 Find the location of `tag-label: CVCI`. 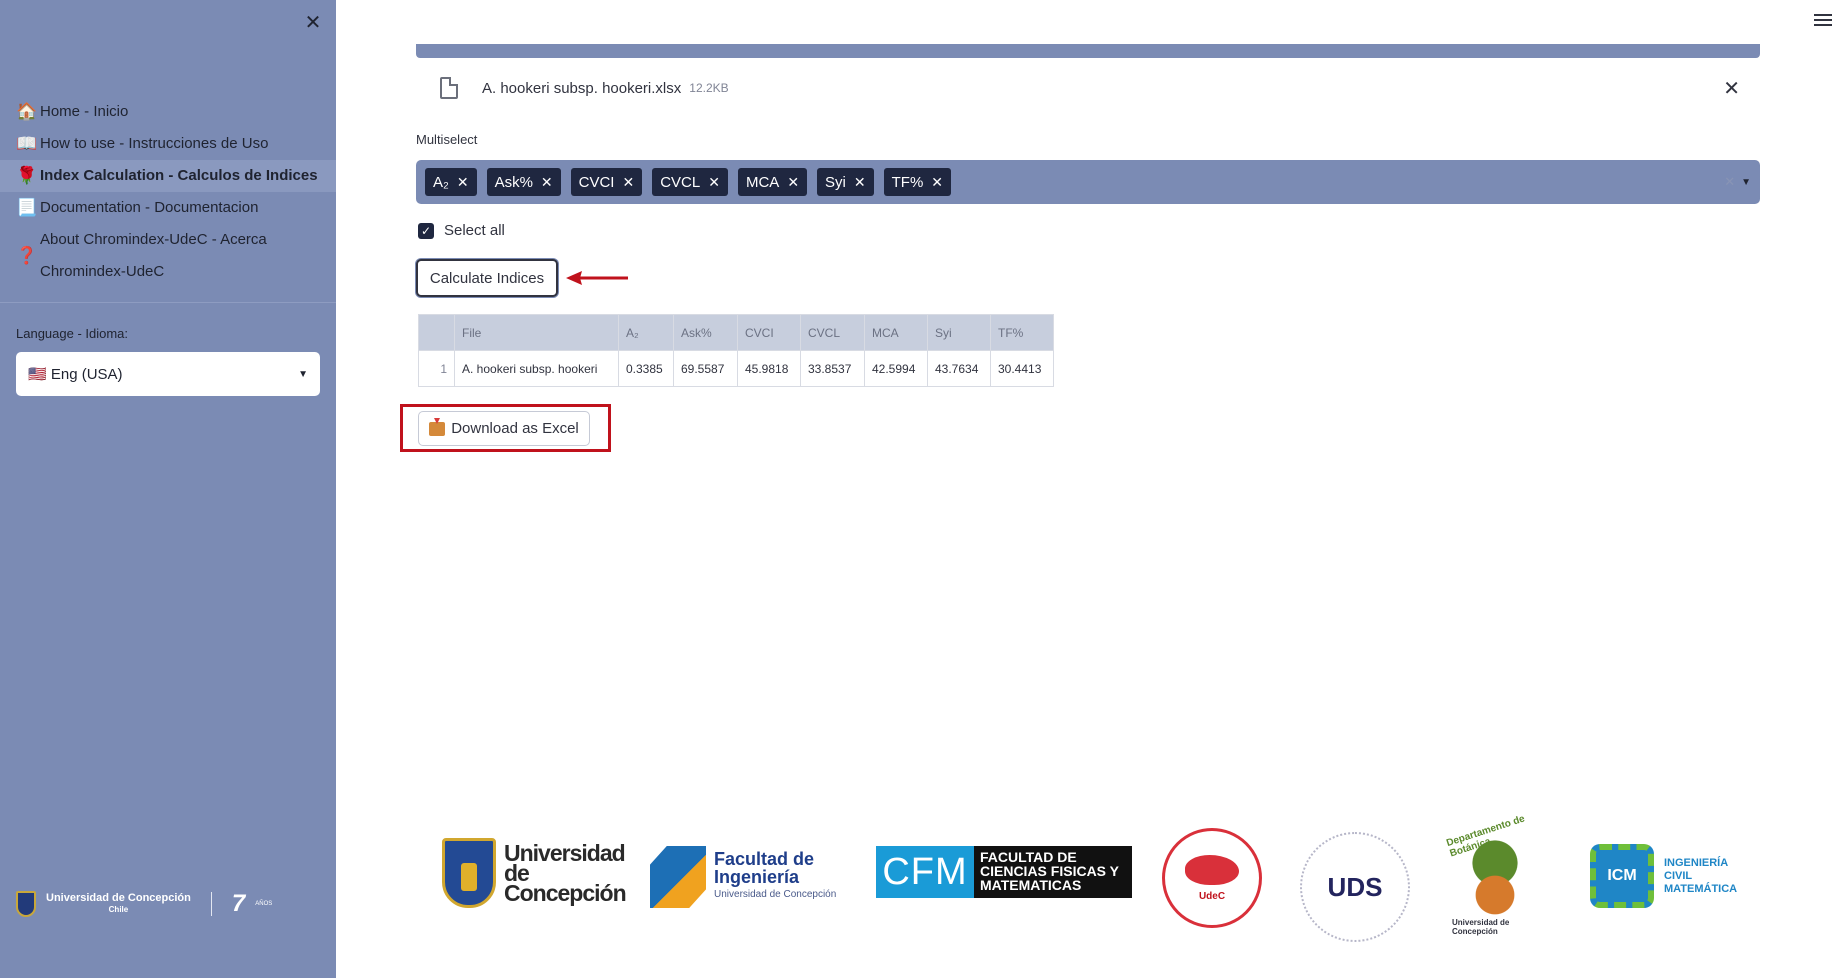

tag-label: CVCI is located at coordinates (596, 182).